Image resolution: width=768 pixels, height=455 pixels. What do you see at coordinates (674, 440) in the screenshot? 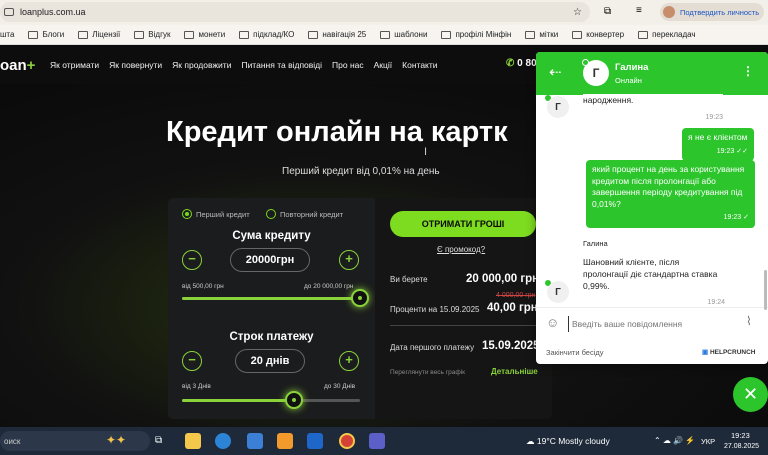
I see `system-tray: ⌃ ☁ 🔊 ⚡` at bounding box center [674, 440].